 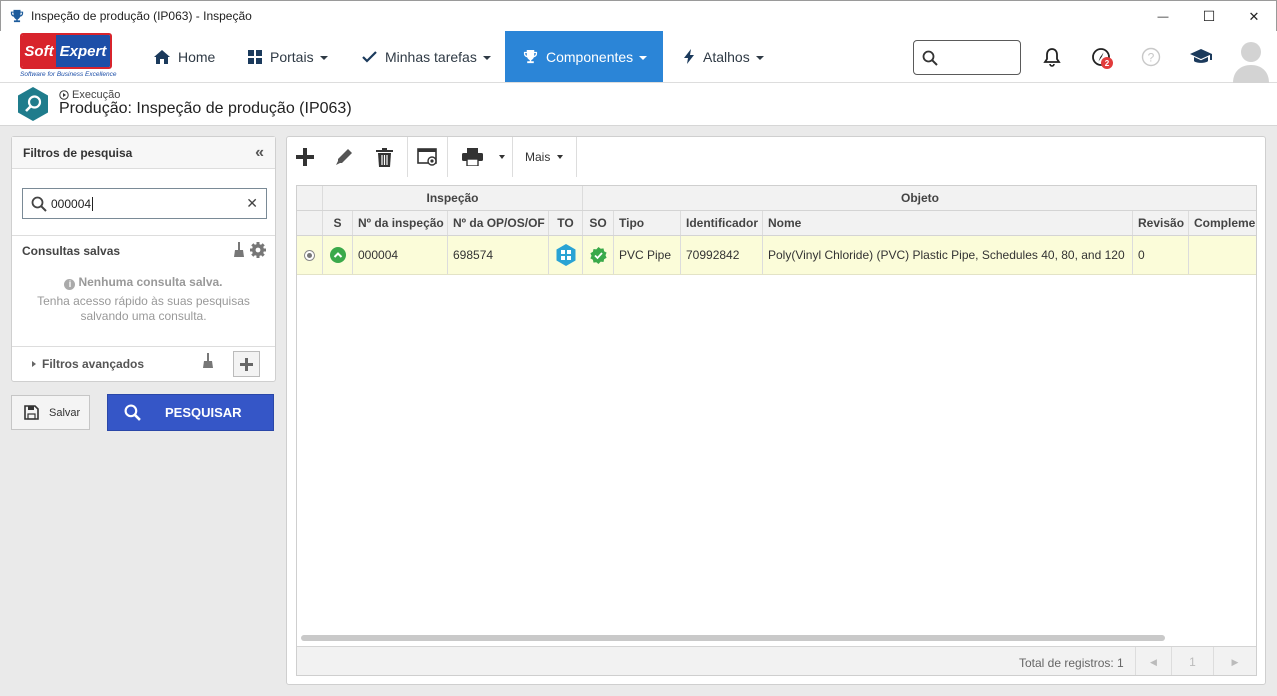 I want to click on floppy-disk-icon, so click(x=31, y=412).